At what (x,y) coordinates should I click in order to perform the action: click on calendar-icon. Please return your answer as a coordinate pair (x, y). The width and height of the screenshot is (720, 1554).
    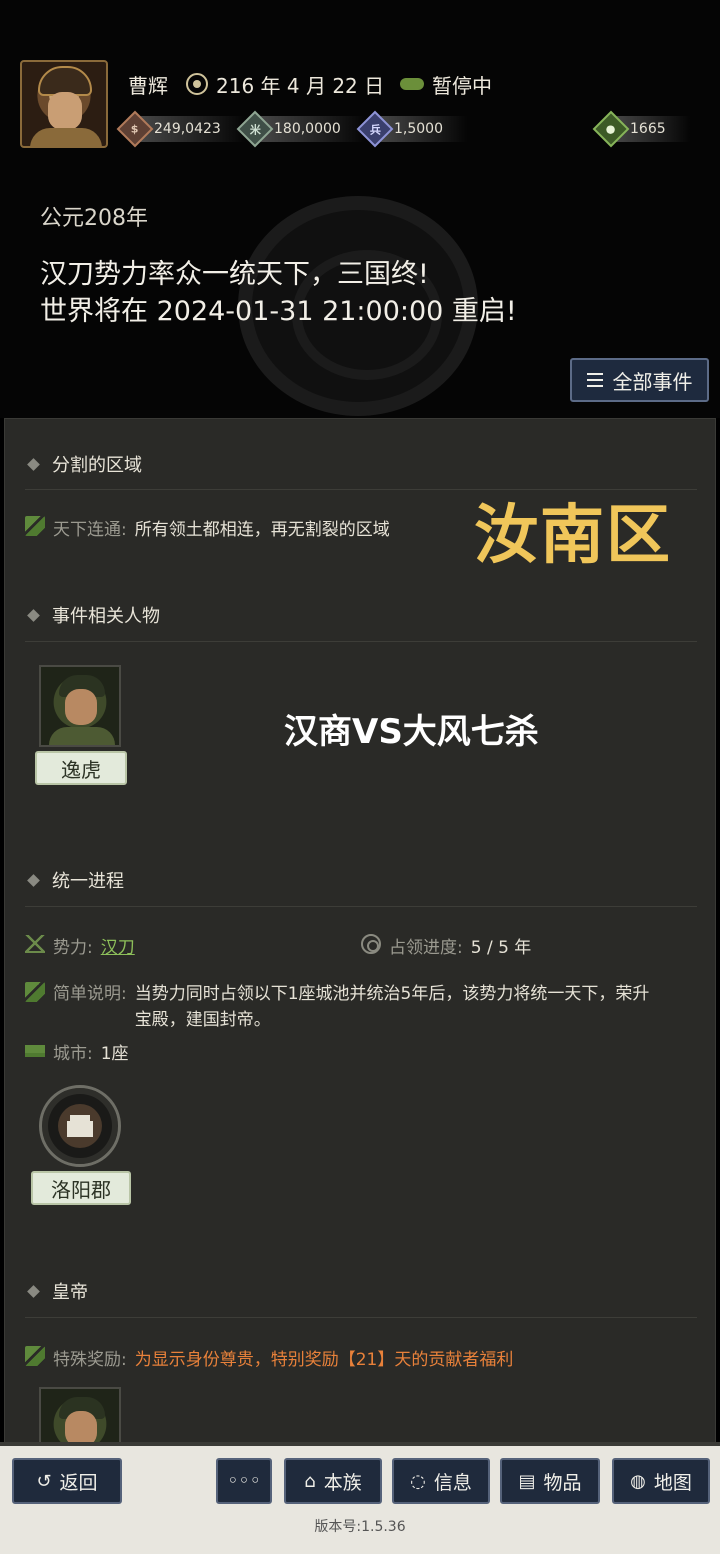
    Looking at the image, I should click on (197, 84).